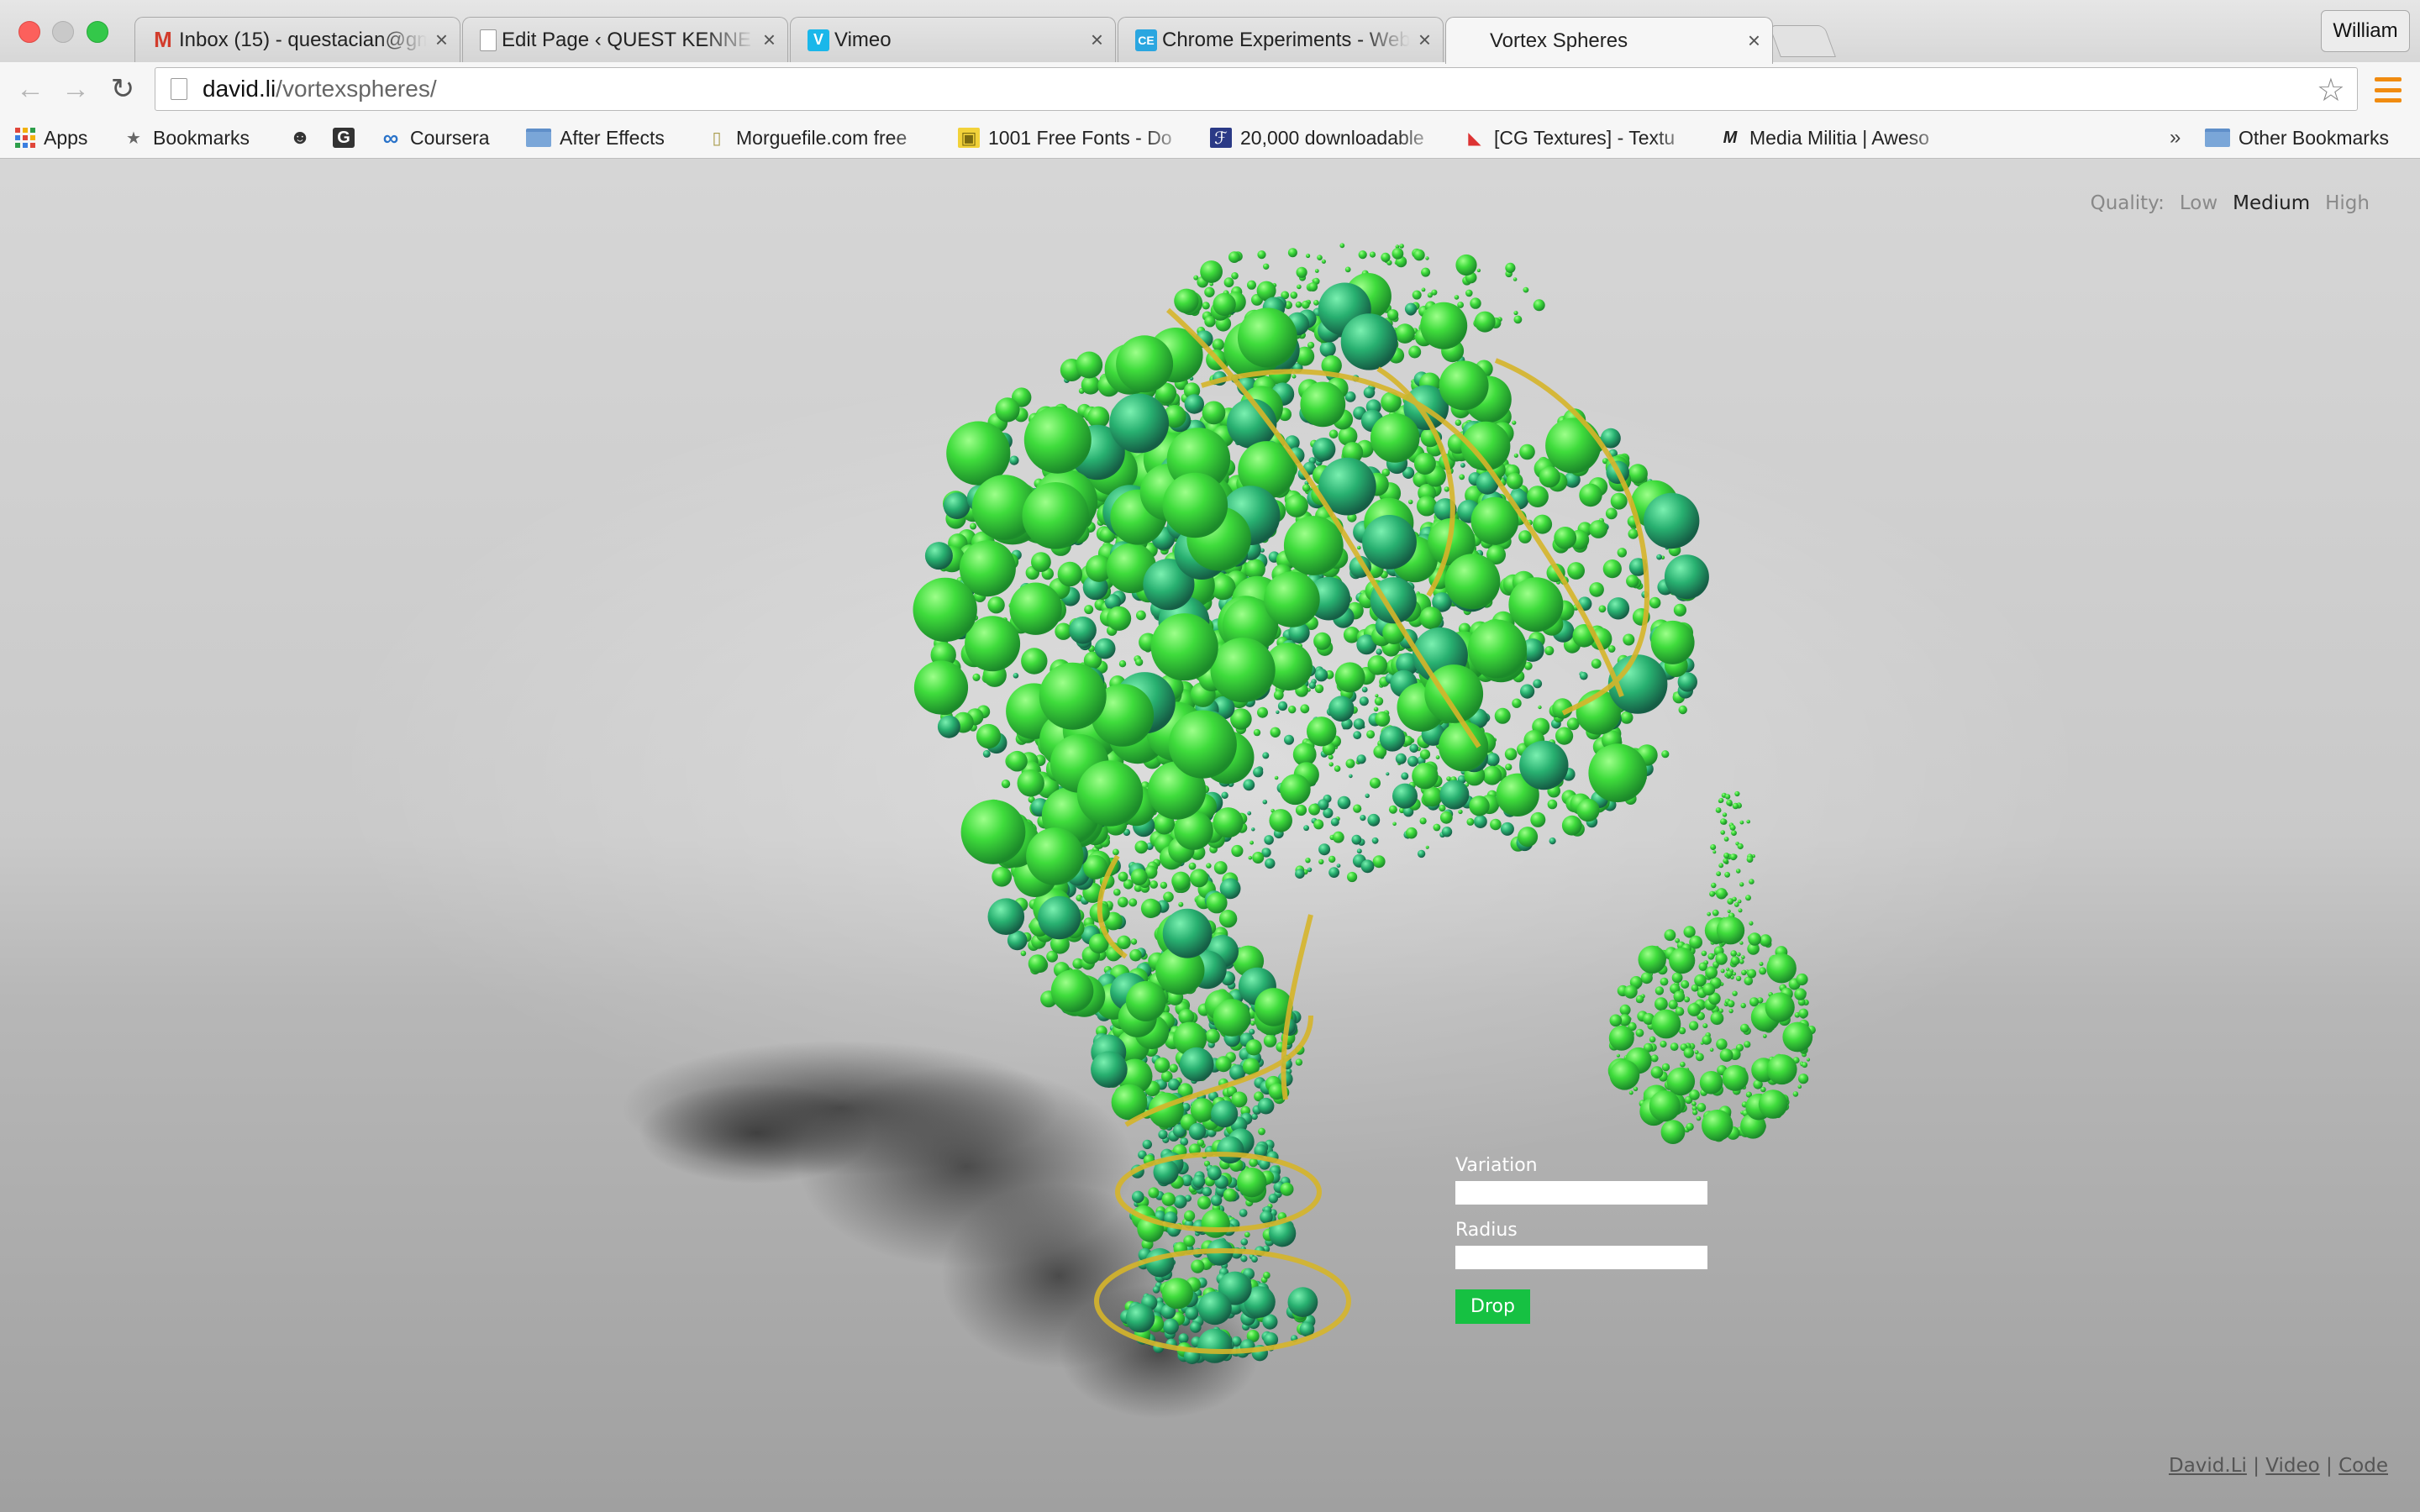 This screenshot has width=2420, height=1512. What do you see at coordinates (240, 89) in the screenshot?
I see `url-host: david.li` at bounding box center [240, 89].